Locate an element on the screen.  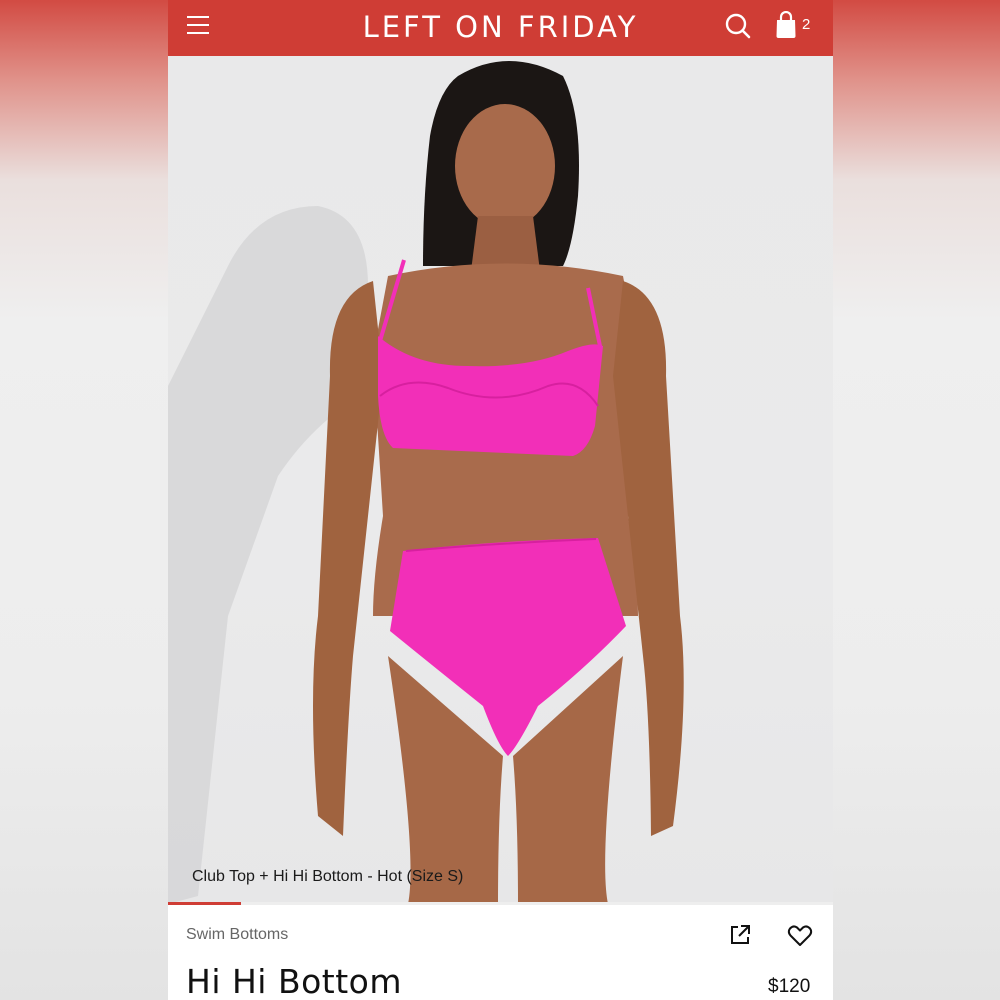
share-icon is located at coordinates (740, 935).